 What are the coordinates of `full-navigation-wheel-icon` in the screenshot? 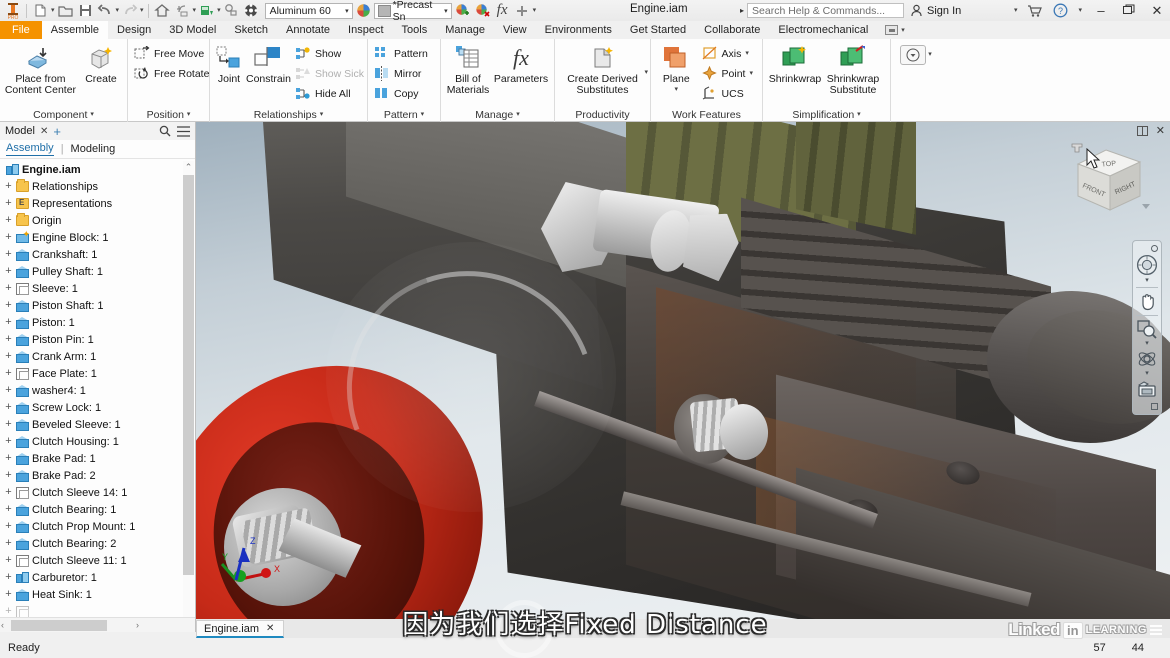 It's located at (1147, 265).